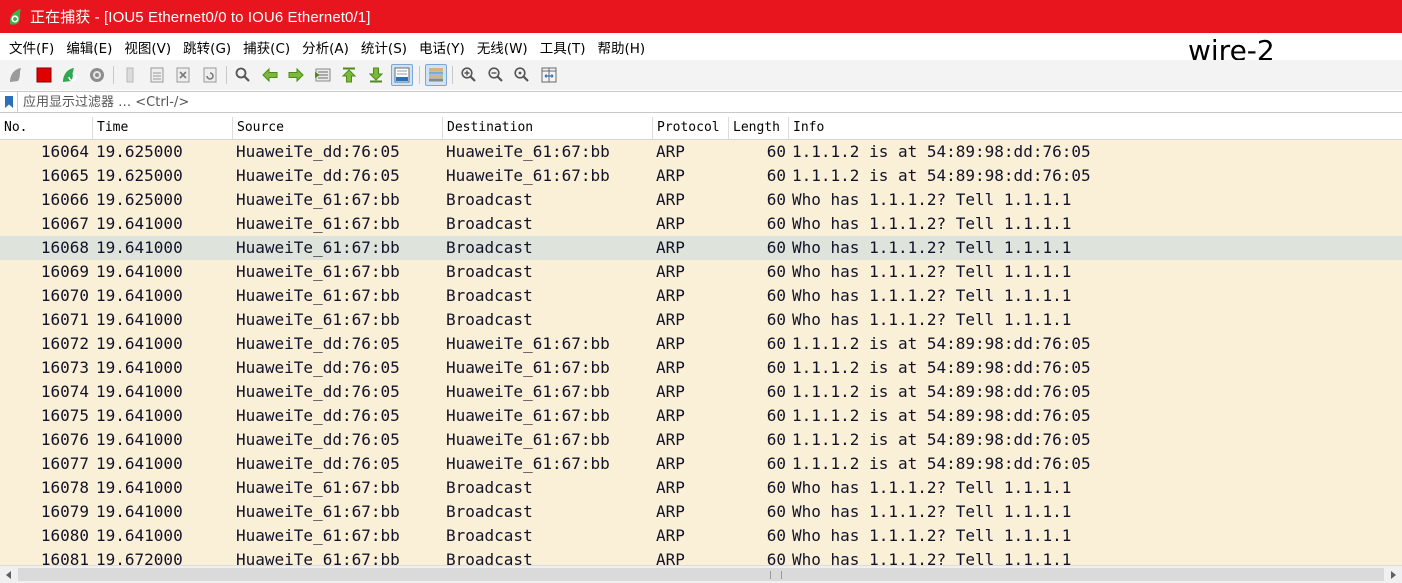 This screenshot has width=1402, height=583. I want to click on column-header-length: Length, so click(759, 128).